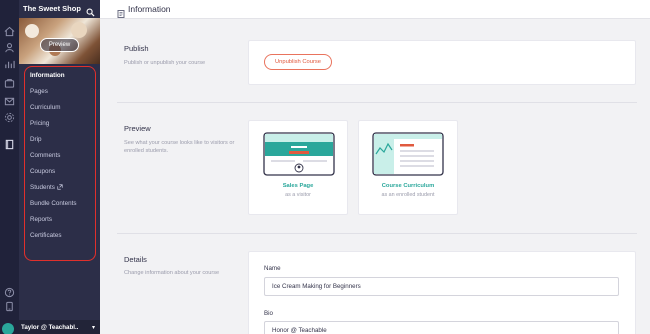 This screenshot has height=334, width=650. I want to click on nav-item-certificates: Certificates, so click(46, 235).